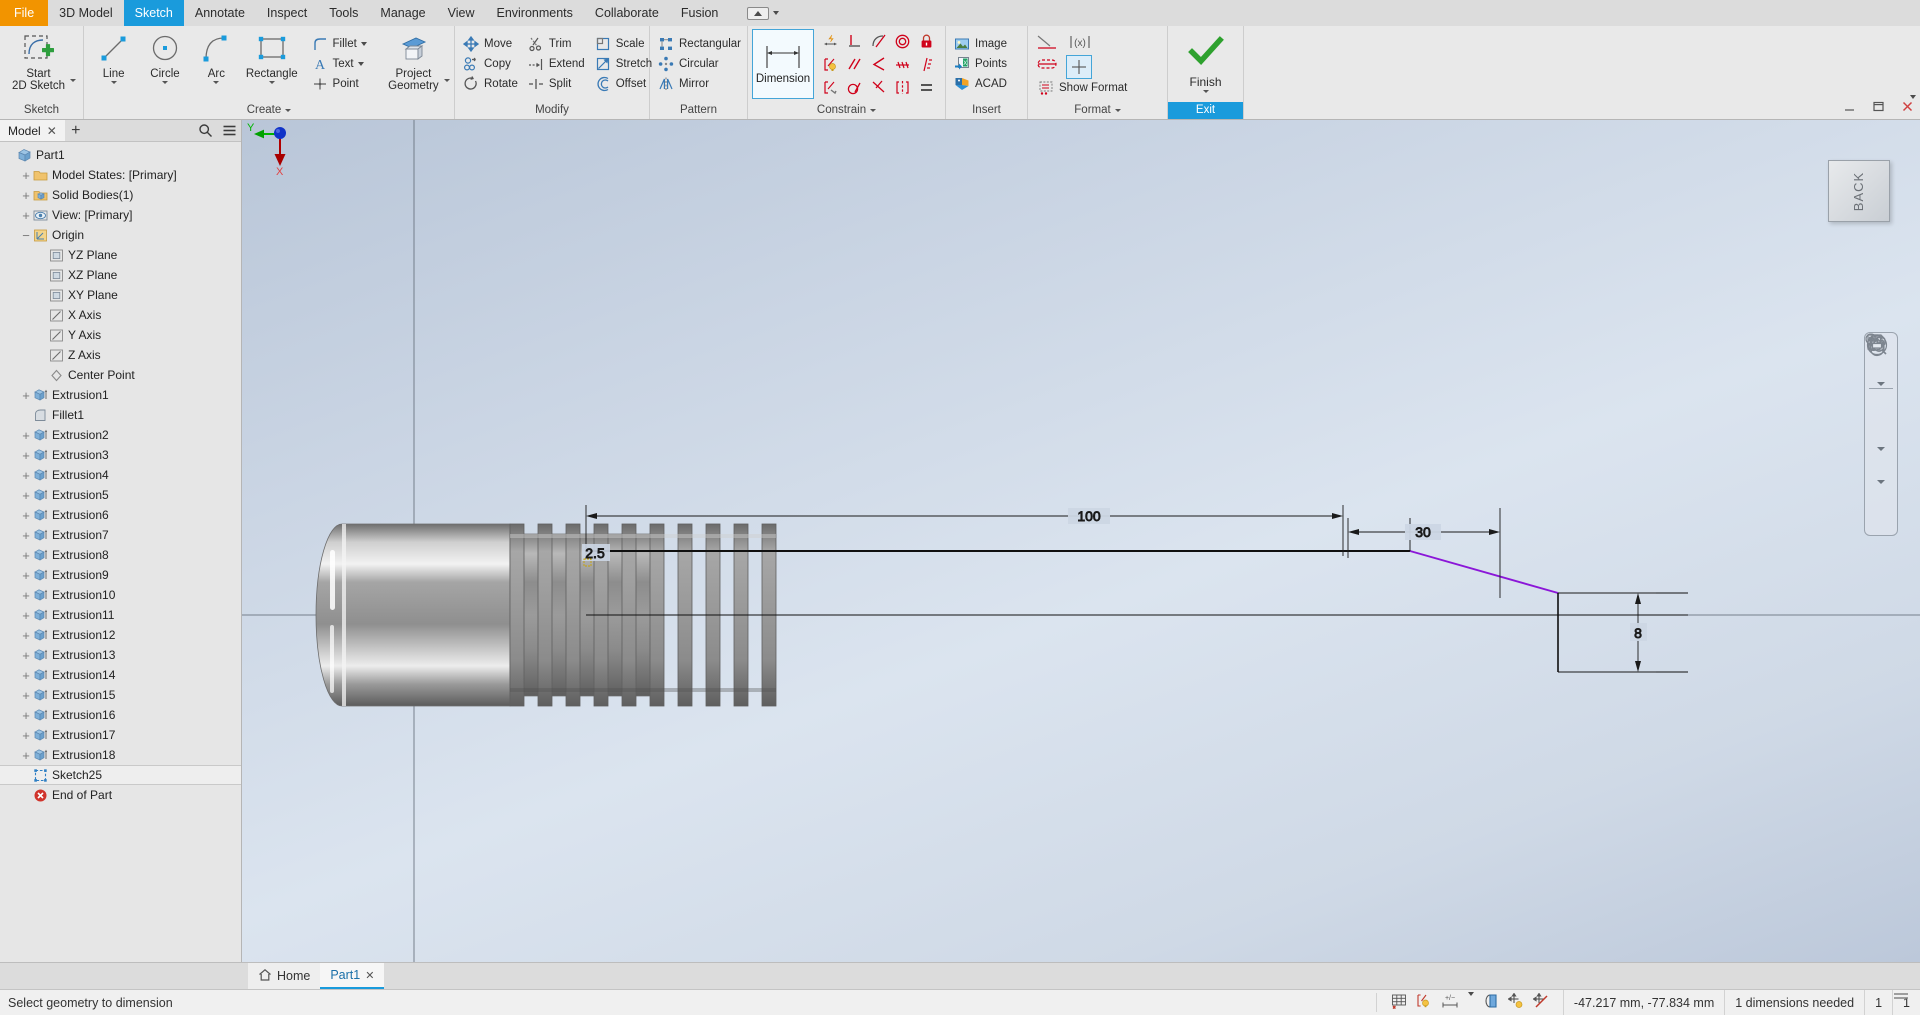  I want to click on start-2d-sketch-button: Start 2D Sketch, so click(39, 64).